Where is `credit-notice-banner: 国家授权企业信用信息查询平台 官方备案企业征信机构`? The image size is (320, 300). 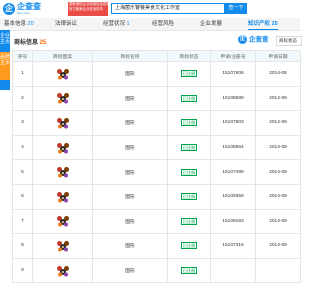
credit-notice-banner: 国家授权企业信用信息查询平台 官方备案企业征信机构 is located at coordinates (88, 9).